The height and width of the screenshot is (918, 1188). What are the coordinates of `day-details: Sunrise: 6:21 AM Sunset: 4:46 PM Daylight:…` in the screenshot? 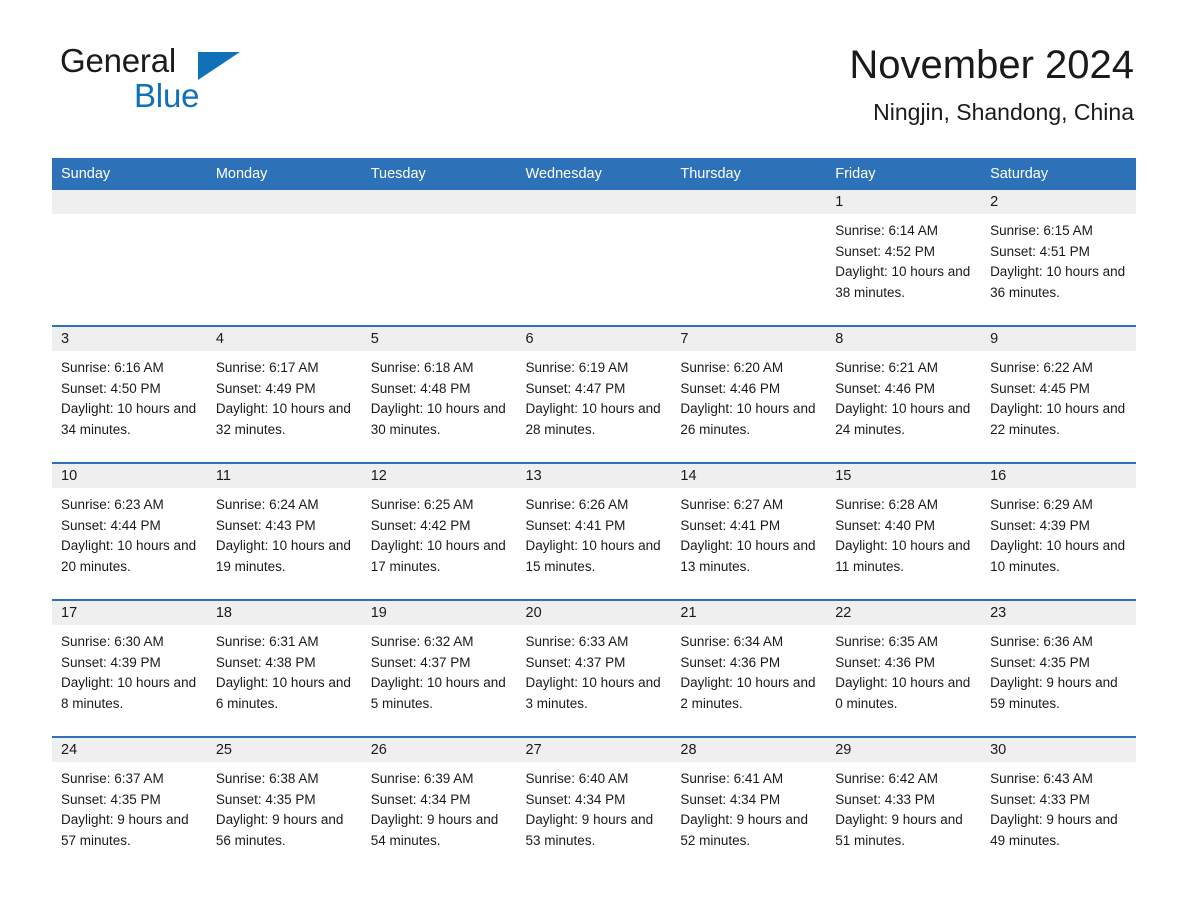 It's located at (903, 395).